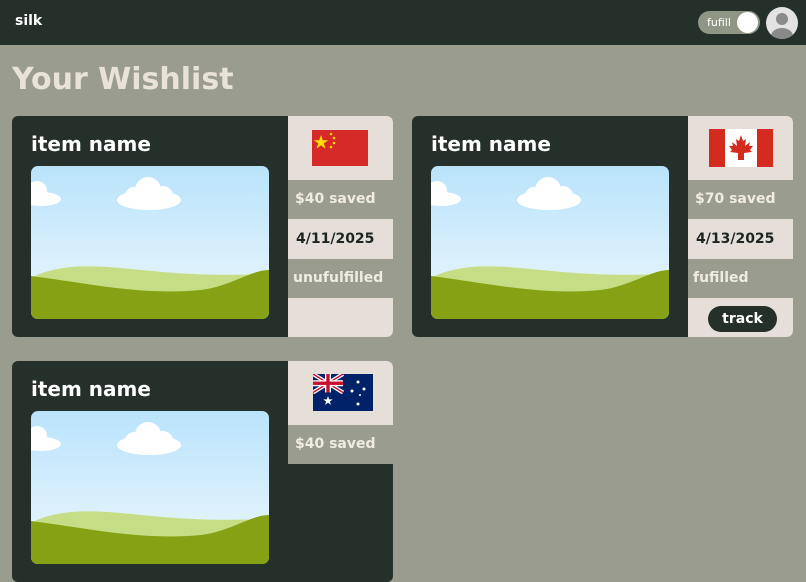 The height and width of the screenshot is (582, 806). Describe the element at coordinates (719, 22) in the screenshot. I see `toggle-label: fufill` at that location.